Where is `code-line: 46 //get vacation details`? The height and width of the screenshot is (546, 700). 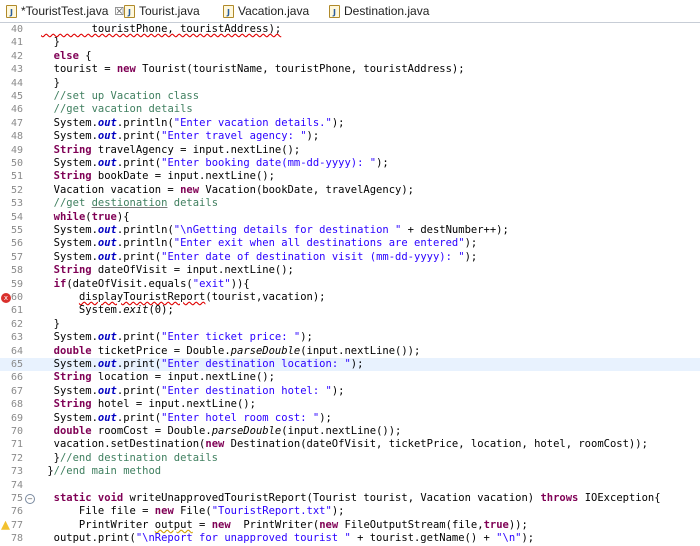
code-line: 46 //get vacation details is located at coordinates (350, 109).